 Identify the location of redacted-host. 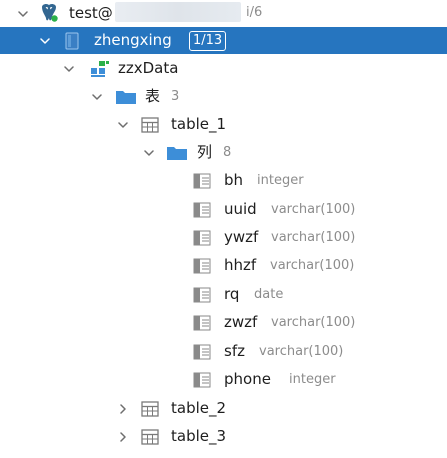
(178, 12).